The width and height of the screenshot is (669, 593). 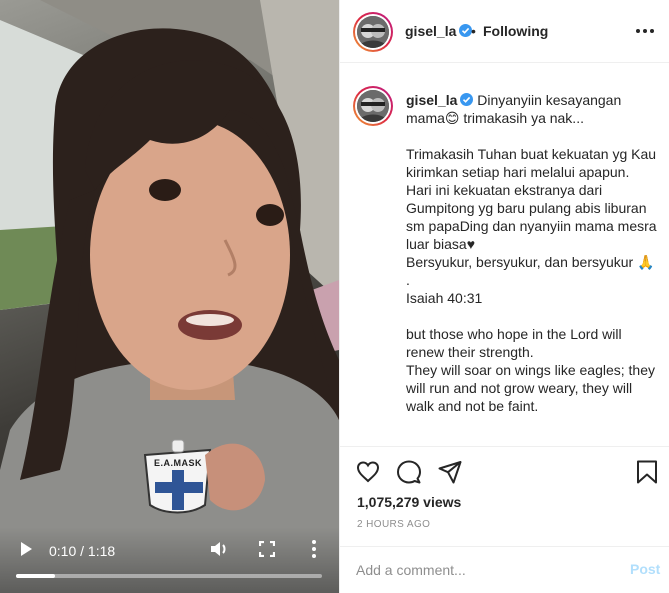 What do you see at coordinates (373, 106) in the screenshot?
I see `caption-avatar` at bounding box center [373, 106].